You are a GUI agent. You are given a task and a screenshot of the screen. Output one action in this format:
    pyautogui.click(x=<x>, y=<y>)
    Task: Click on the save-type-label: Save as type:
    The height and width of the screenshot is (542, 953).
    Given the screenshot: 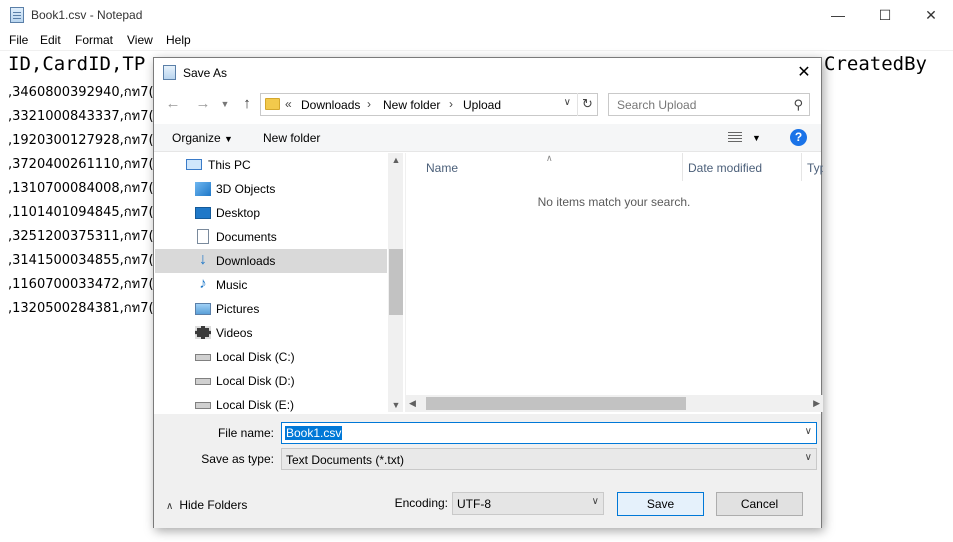 What is the action you would take?
    pyautogui.click(x=237, y=459)
    